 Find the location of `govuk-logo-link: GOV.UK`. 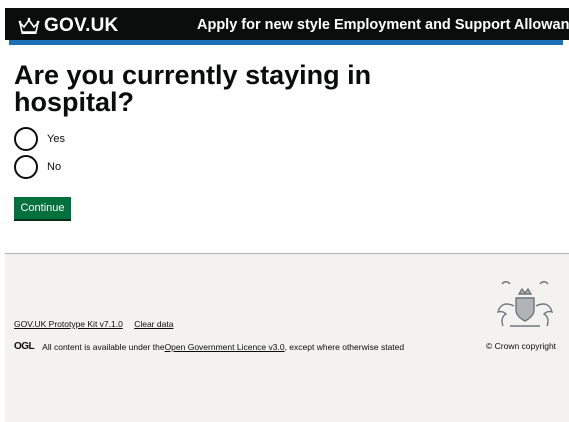

govuk-logo-link: GOV.UK is located at coordinates (68, 26).